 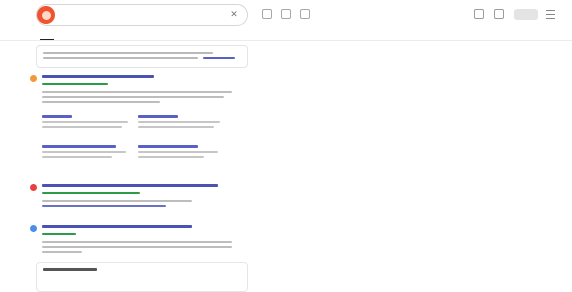 What do you see at coordinates (479, 14) in the screenshot?
I see `apps-icon` at bounding box center [479, 14].